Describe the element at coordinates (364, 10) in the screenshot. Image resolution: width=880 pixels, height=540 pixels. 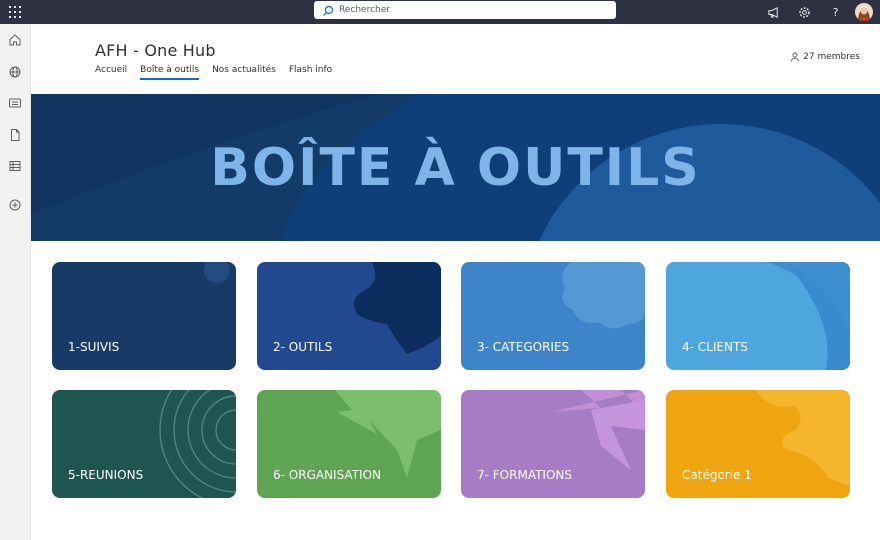
I see `search-placeholder: Rechercher` at that location.